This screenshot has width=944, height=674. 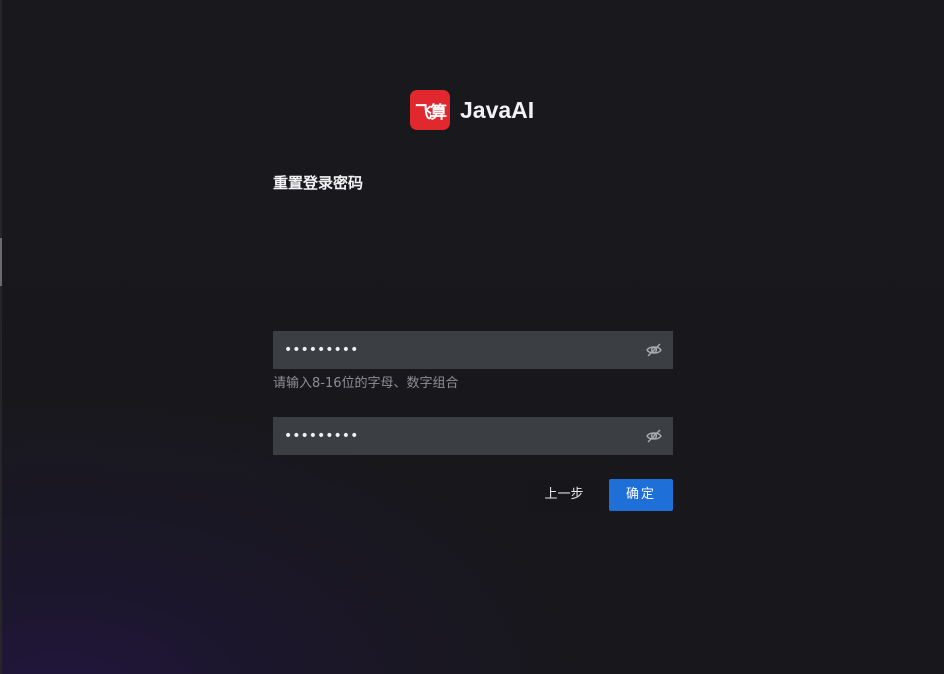 I want to click on window-left-edge, so click(x=1, y=337).